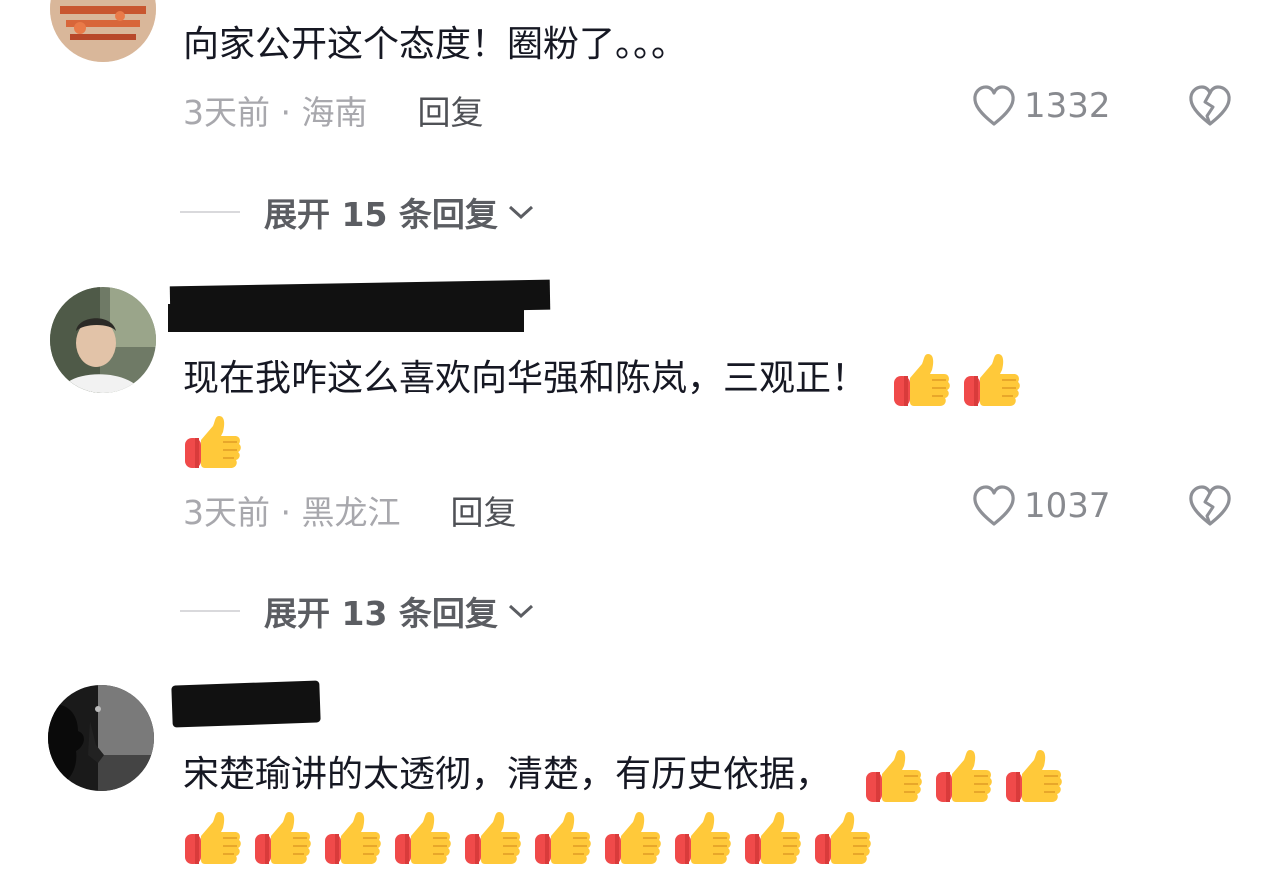  I want to click on like-count: 1037, so click(1067, 506).